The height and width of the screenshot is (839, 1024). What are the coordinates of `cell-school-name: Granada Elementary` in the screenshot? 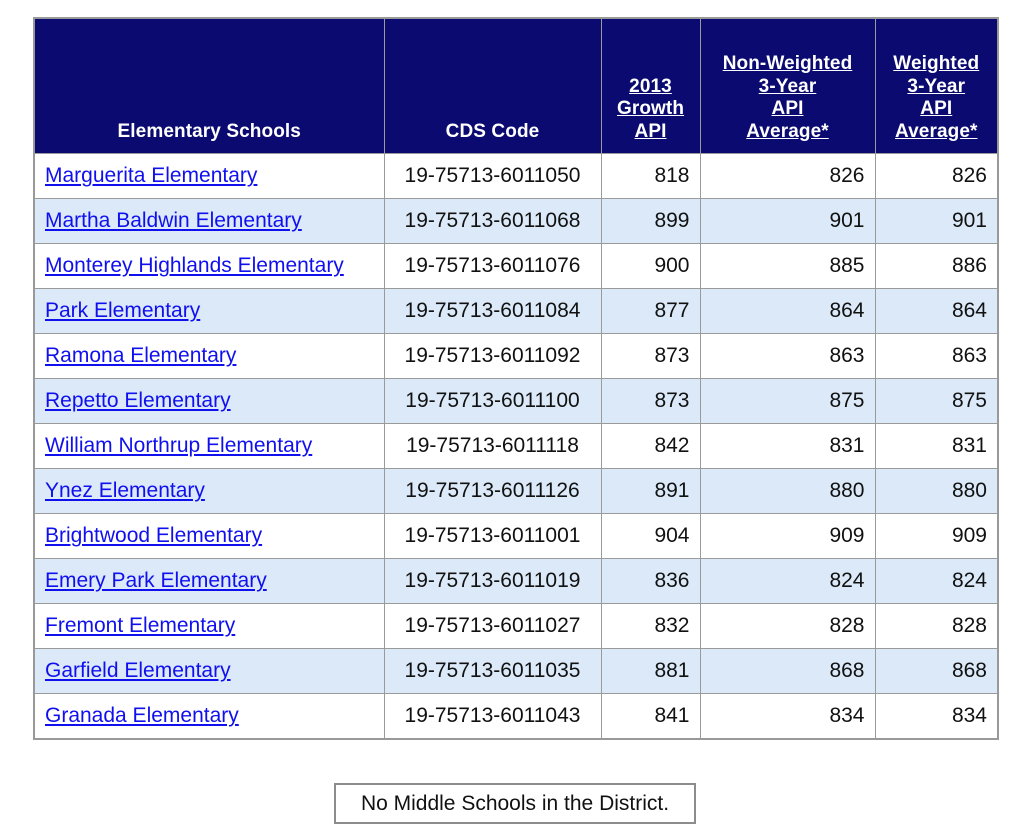 It's located at (209, 716).